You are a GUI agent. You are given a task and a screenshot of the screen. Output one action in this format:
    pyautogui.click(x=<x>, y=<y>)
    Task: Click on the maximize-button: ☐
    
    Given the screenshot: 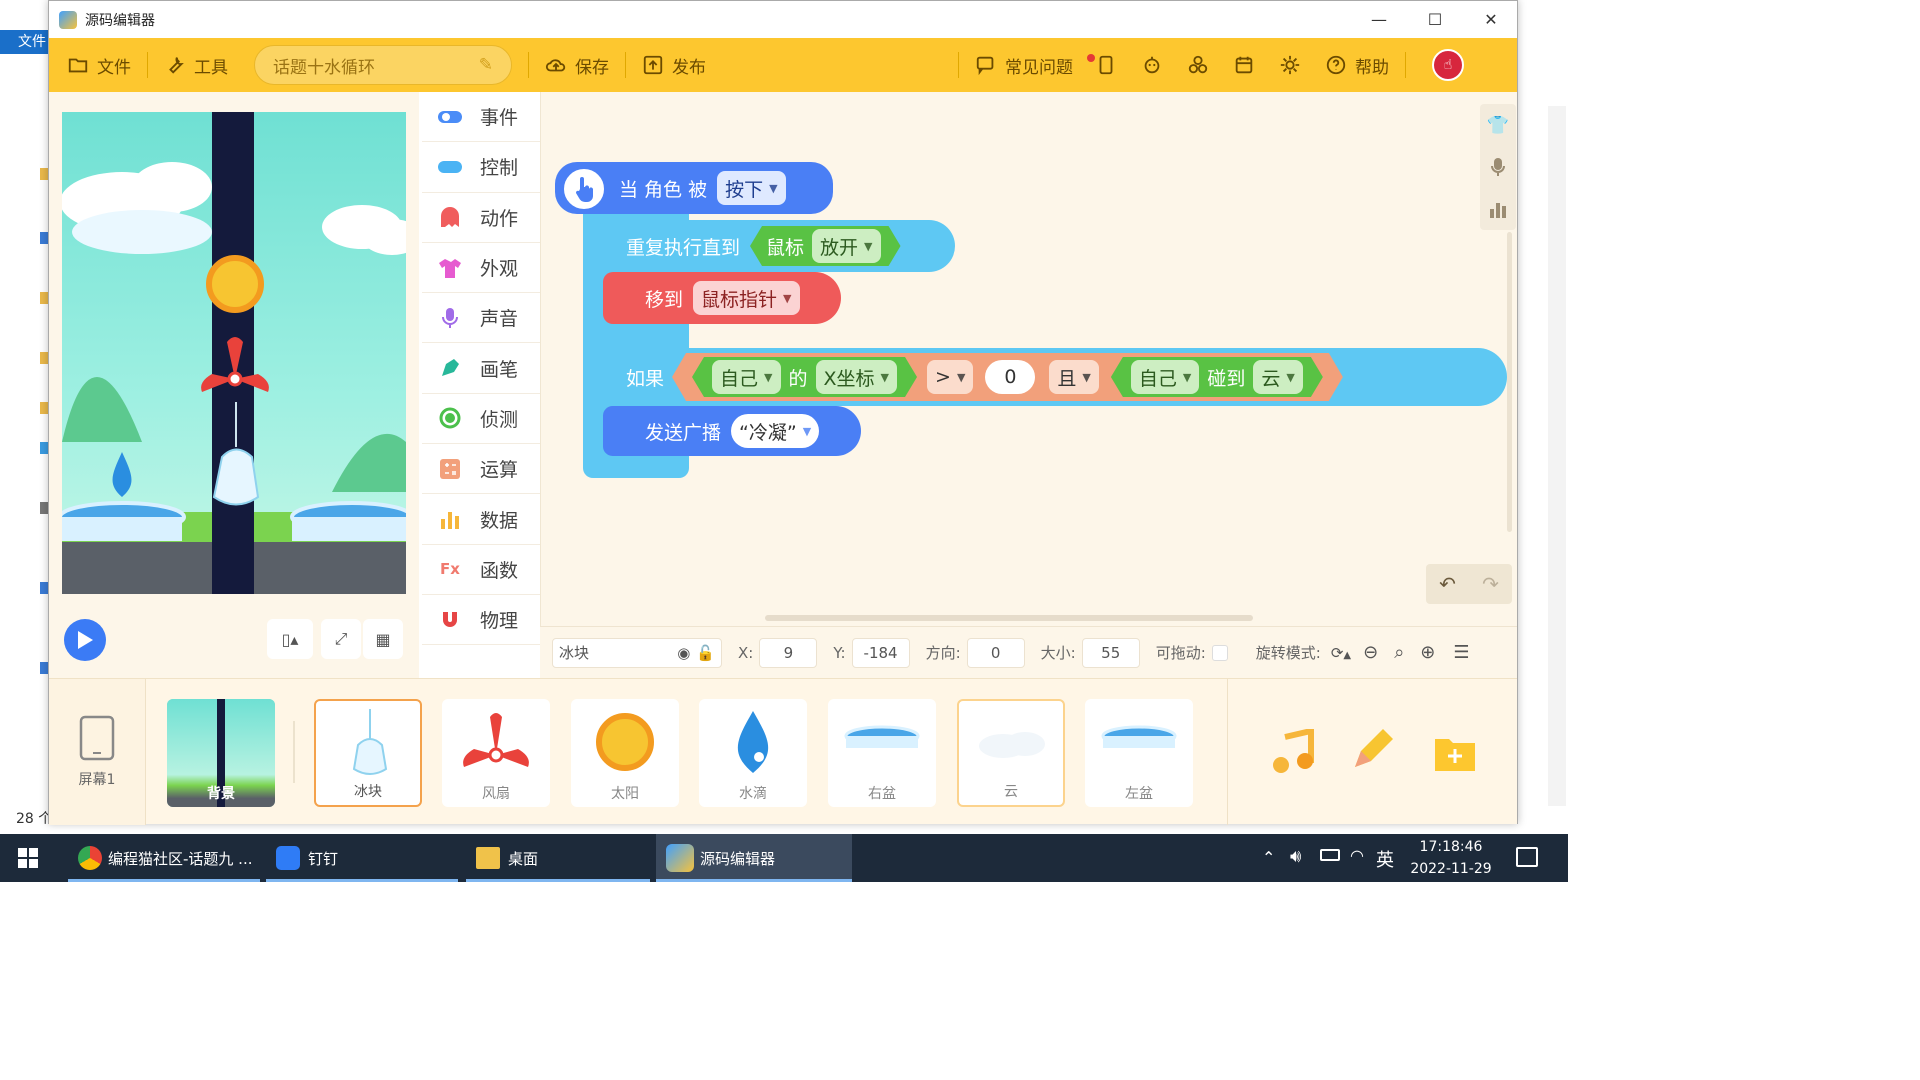 What is the action you would take?
    pyautogui.click(x=1435, y=19)
    